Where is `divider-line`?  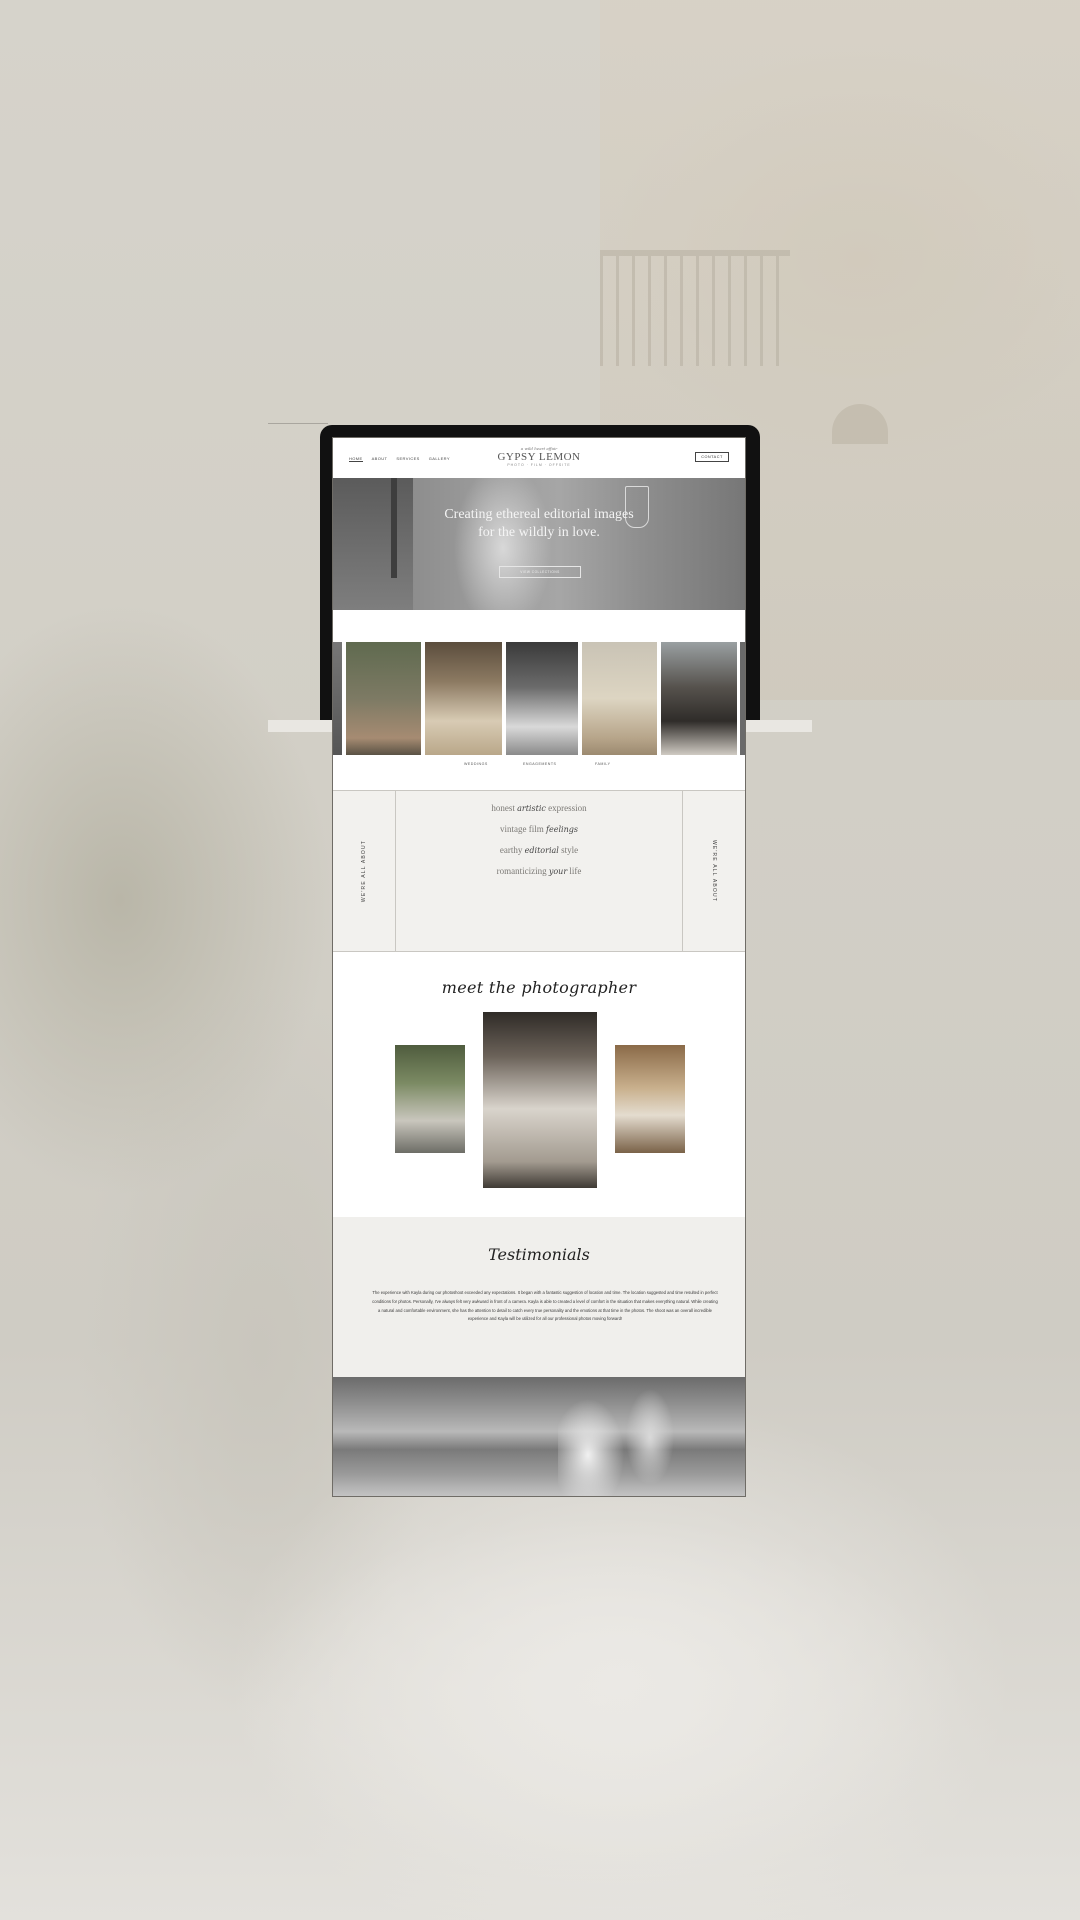
divider-line is located at coordinates (298, 423).